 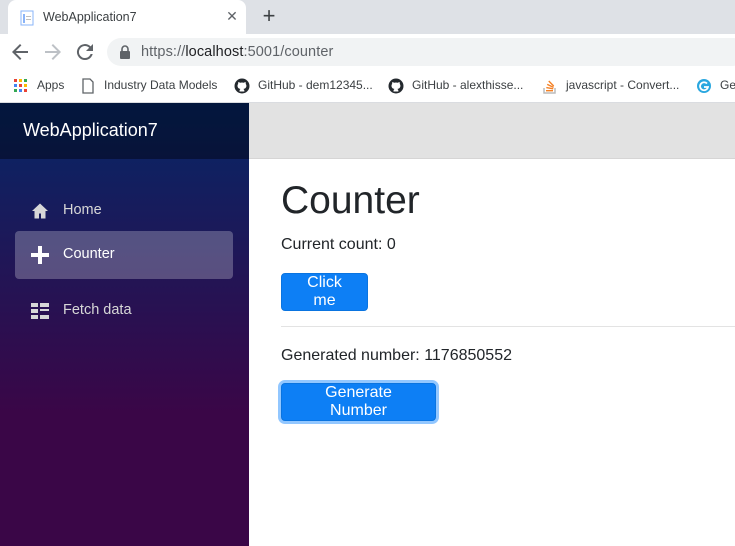 I want to click on lock-icon, so click(x=125, y=52).